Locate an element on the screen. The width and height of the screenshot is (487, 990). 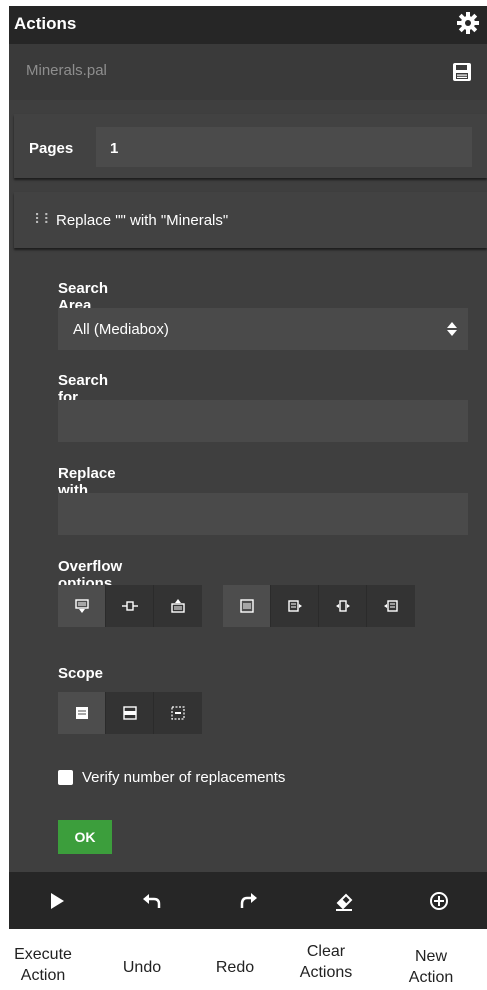
pages-card: Pages 1 is located at coordinates (250, 146).